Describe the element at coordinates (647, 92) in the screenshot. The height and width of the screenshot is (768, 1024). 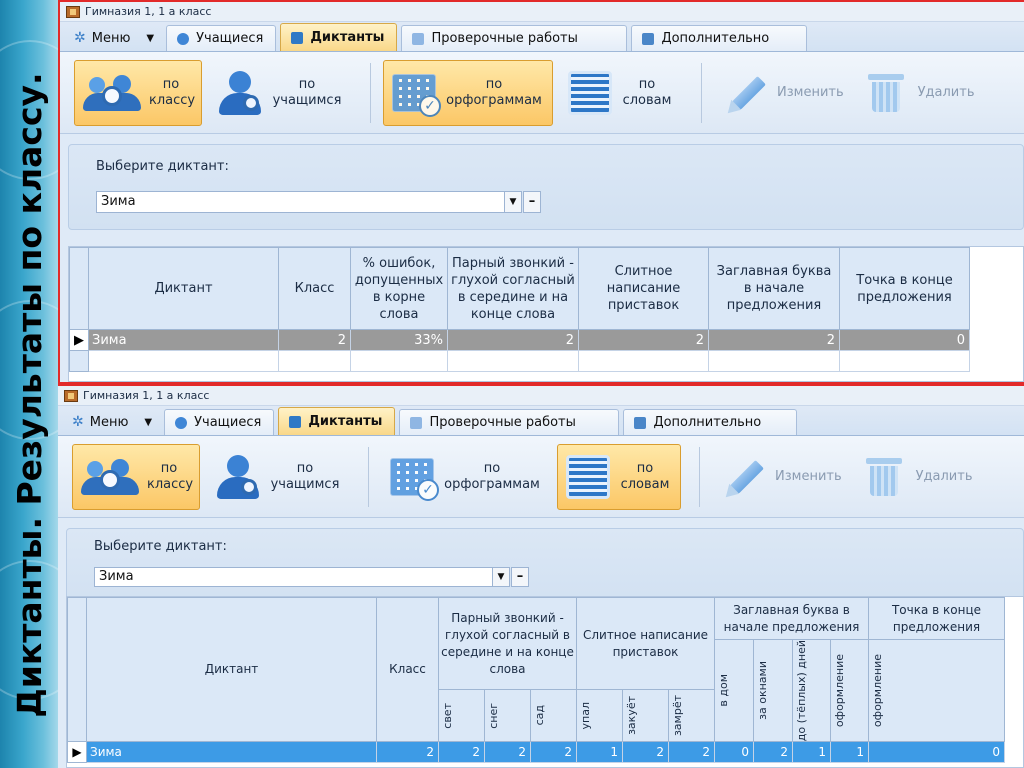
I see `button-label: по словам` at that location.